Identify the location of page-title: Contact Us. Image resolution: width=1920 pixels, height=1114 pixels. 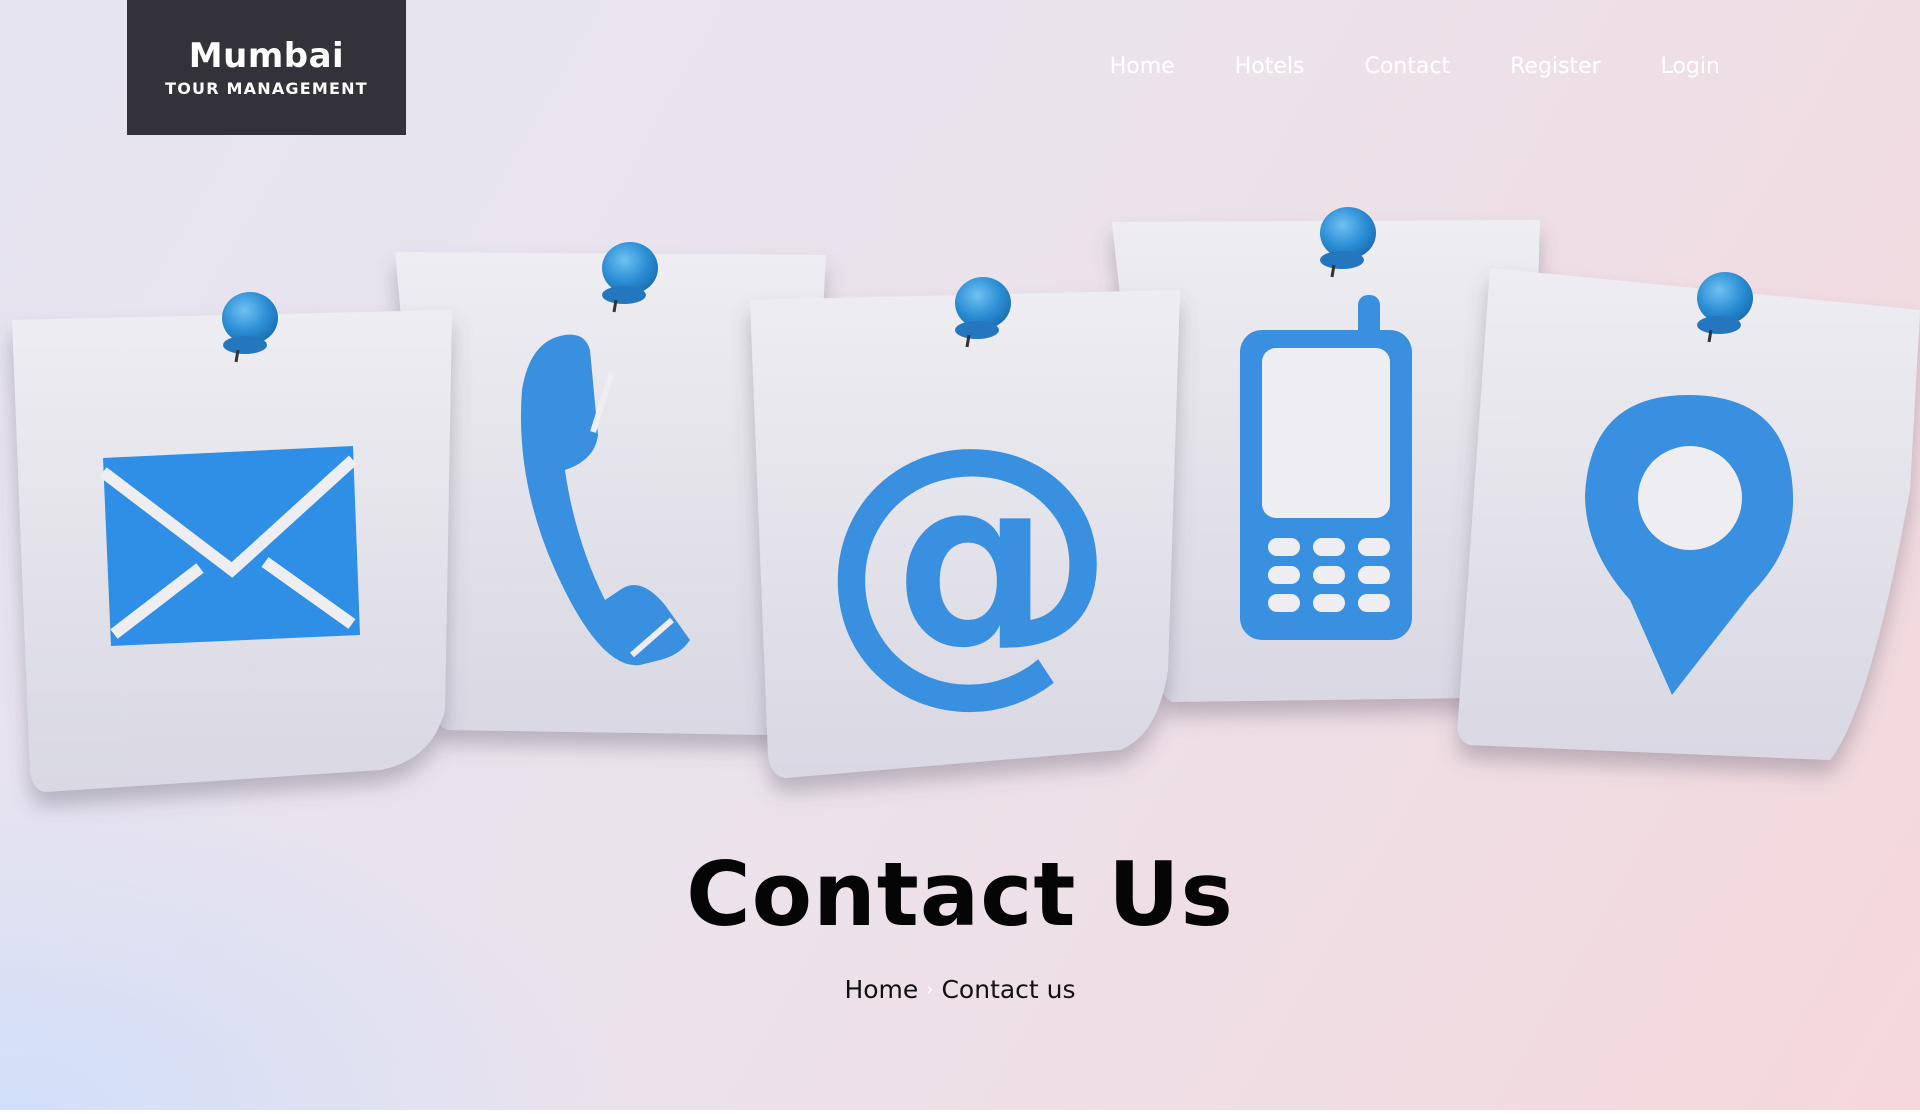
(960, 894).